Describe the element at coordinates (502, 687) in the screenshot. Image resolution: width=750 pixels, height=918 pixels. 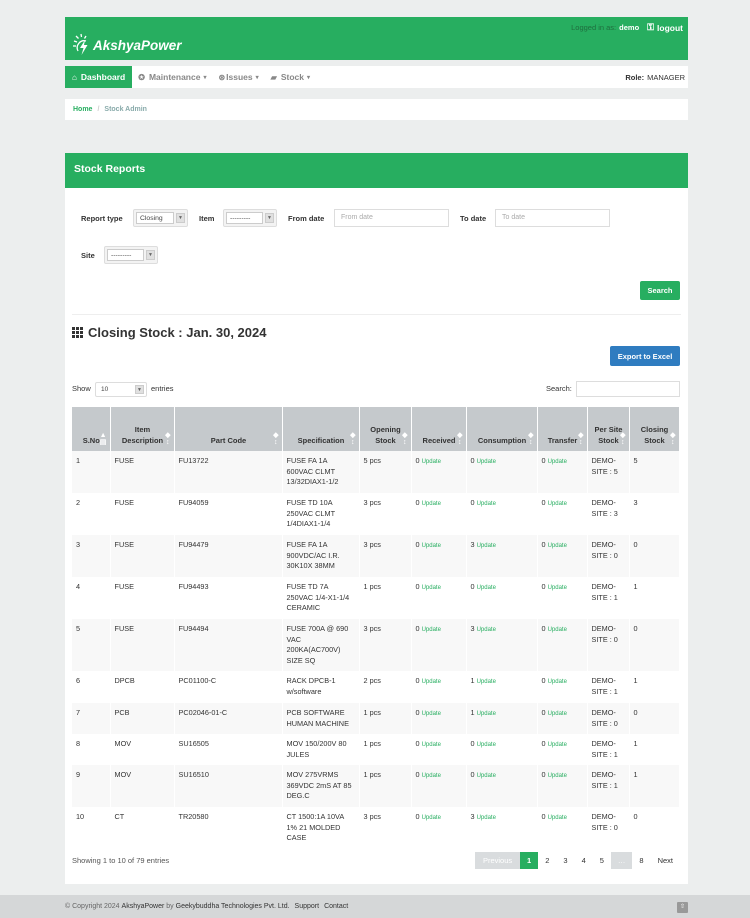
I see `cell-consumption: 1 Update` at that location.